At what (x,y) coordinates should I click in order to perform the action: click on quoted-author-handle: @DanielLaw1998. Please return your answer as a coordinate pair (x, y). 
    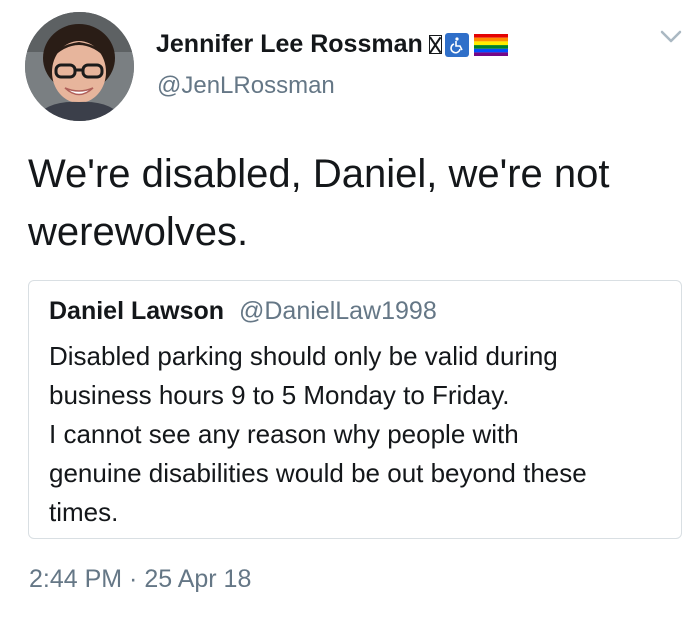
    Looking at the image, I should click on (338, 311).